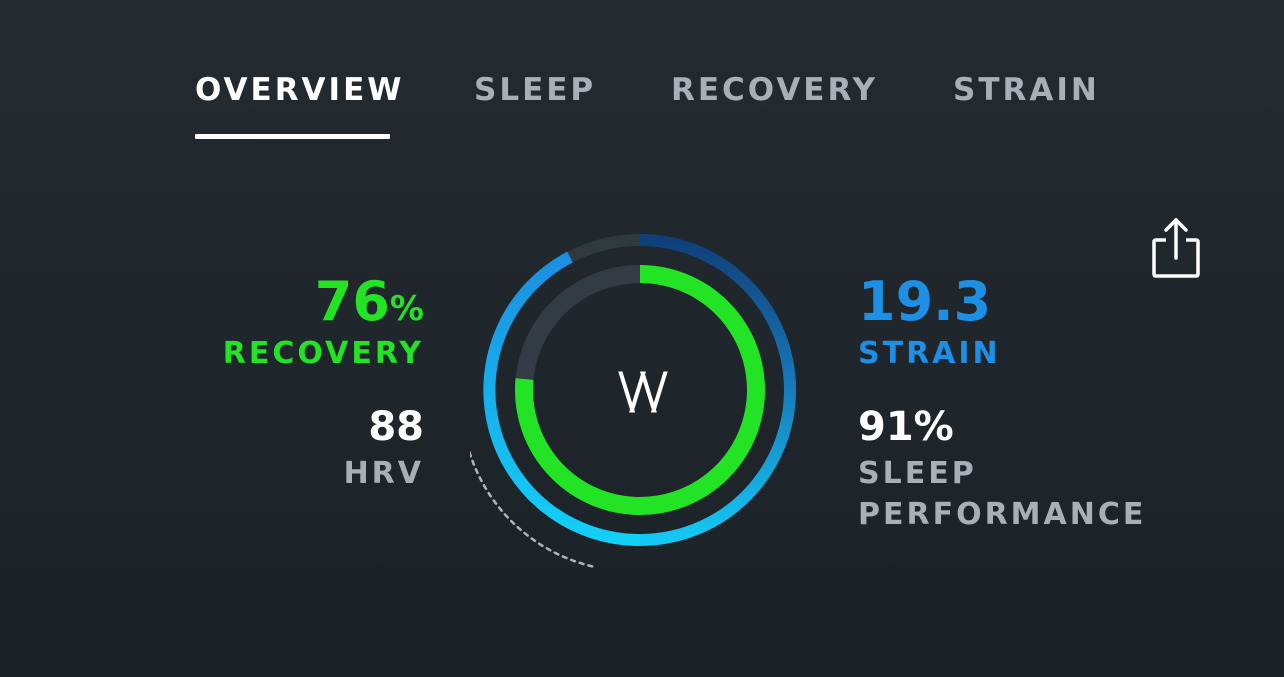 The height and width of the screenshot is (677, 1284). Describe the element at coordinates (323, 353) in the screenshot. I see `recovery-label: RECOVERY` at that location.